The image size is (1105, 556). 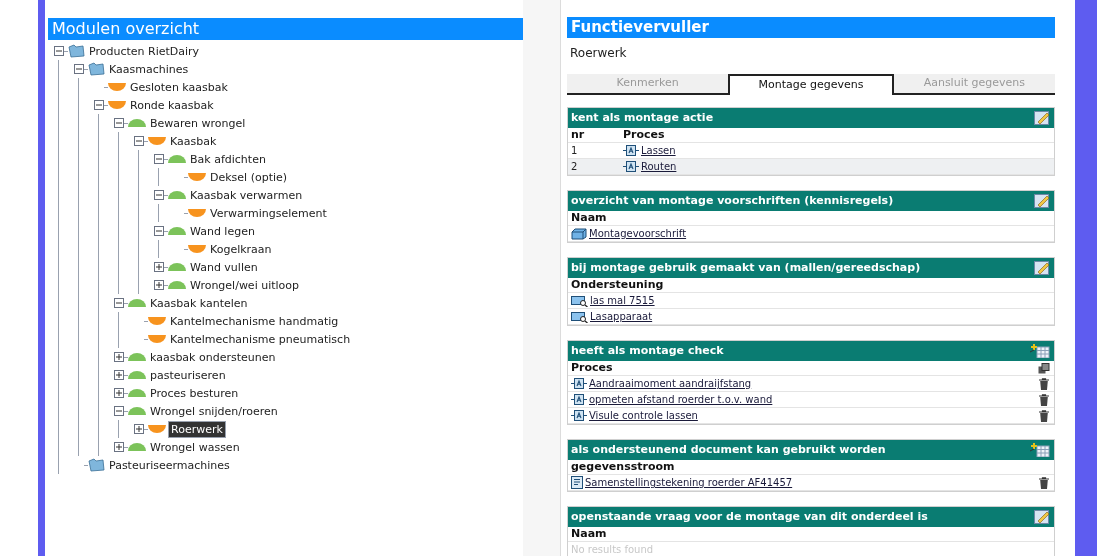 What do you see at coordinates (213, 357) in the screenshot?
I see `tree-item: kaasbak ondersteunen` at bounding box center [213, 357].